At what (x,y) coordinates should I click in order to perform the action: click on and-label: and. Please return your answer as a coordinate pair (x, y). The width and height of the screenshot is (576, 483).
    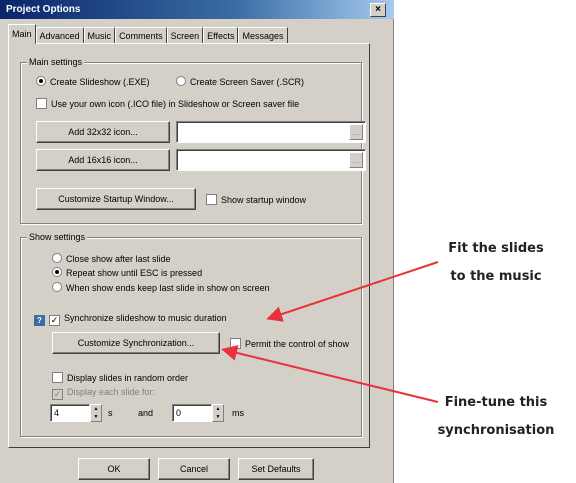
    Looking at the image, I should click on (146, 413).